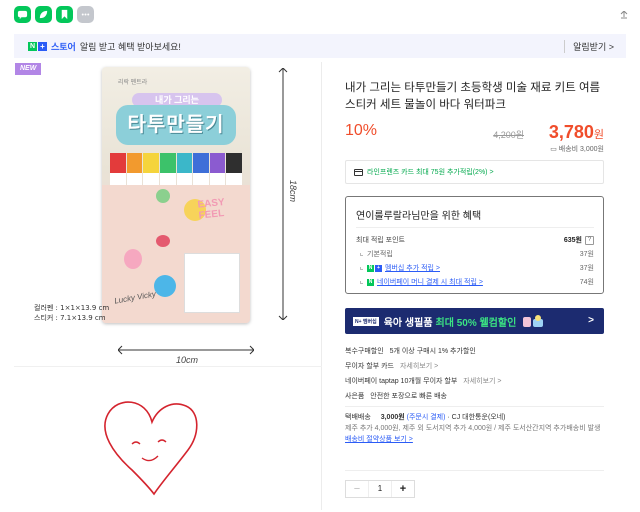  Describe the element at coordinates (374, 268) in the screenshot. I see `naver-plus-mini-logo: N +` at that location.